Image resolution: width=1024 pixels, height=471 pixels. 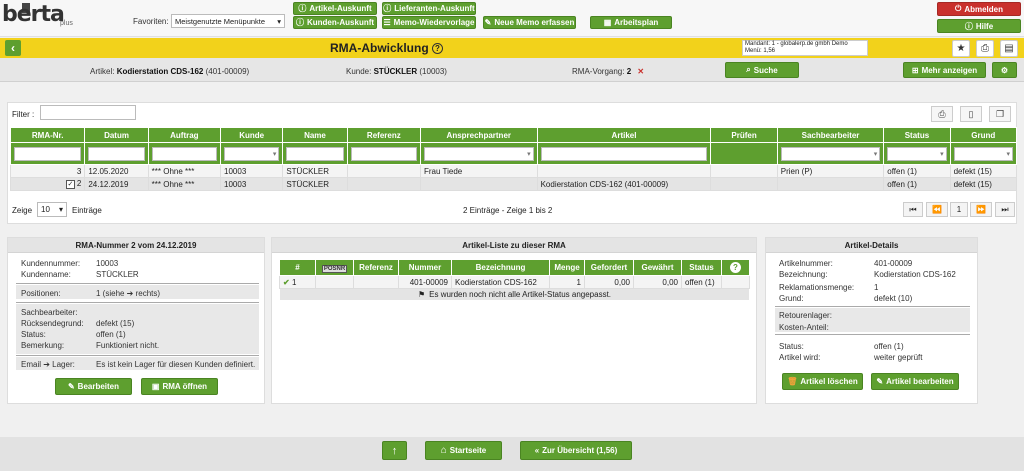 I want to click on info-icon: ⓘ, so click(x=302, y=8).